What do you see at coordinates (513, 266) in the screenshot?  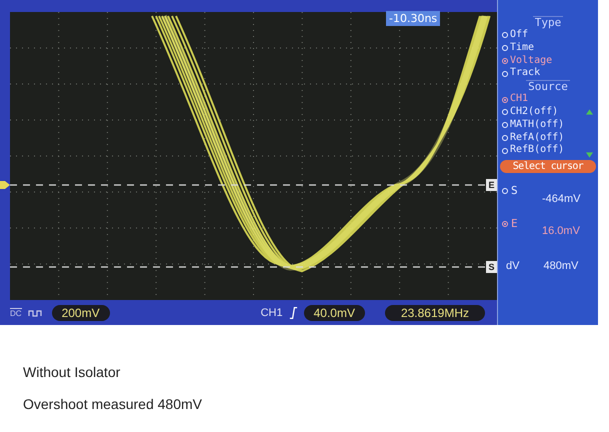 I see `delta-label: dV` at bounding box center [513, 266].